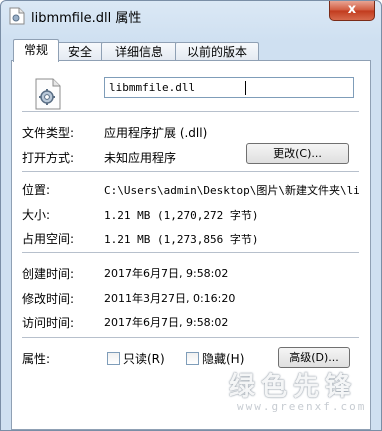 The width and height of the screenshot is (382, 431). Describe the element at coordinates (156, 133) in the screenshot. I see `file-type-value: 应用程序扩展 (.dll)` at that location.